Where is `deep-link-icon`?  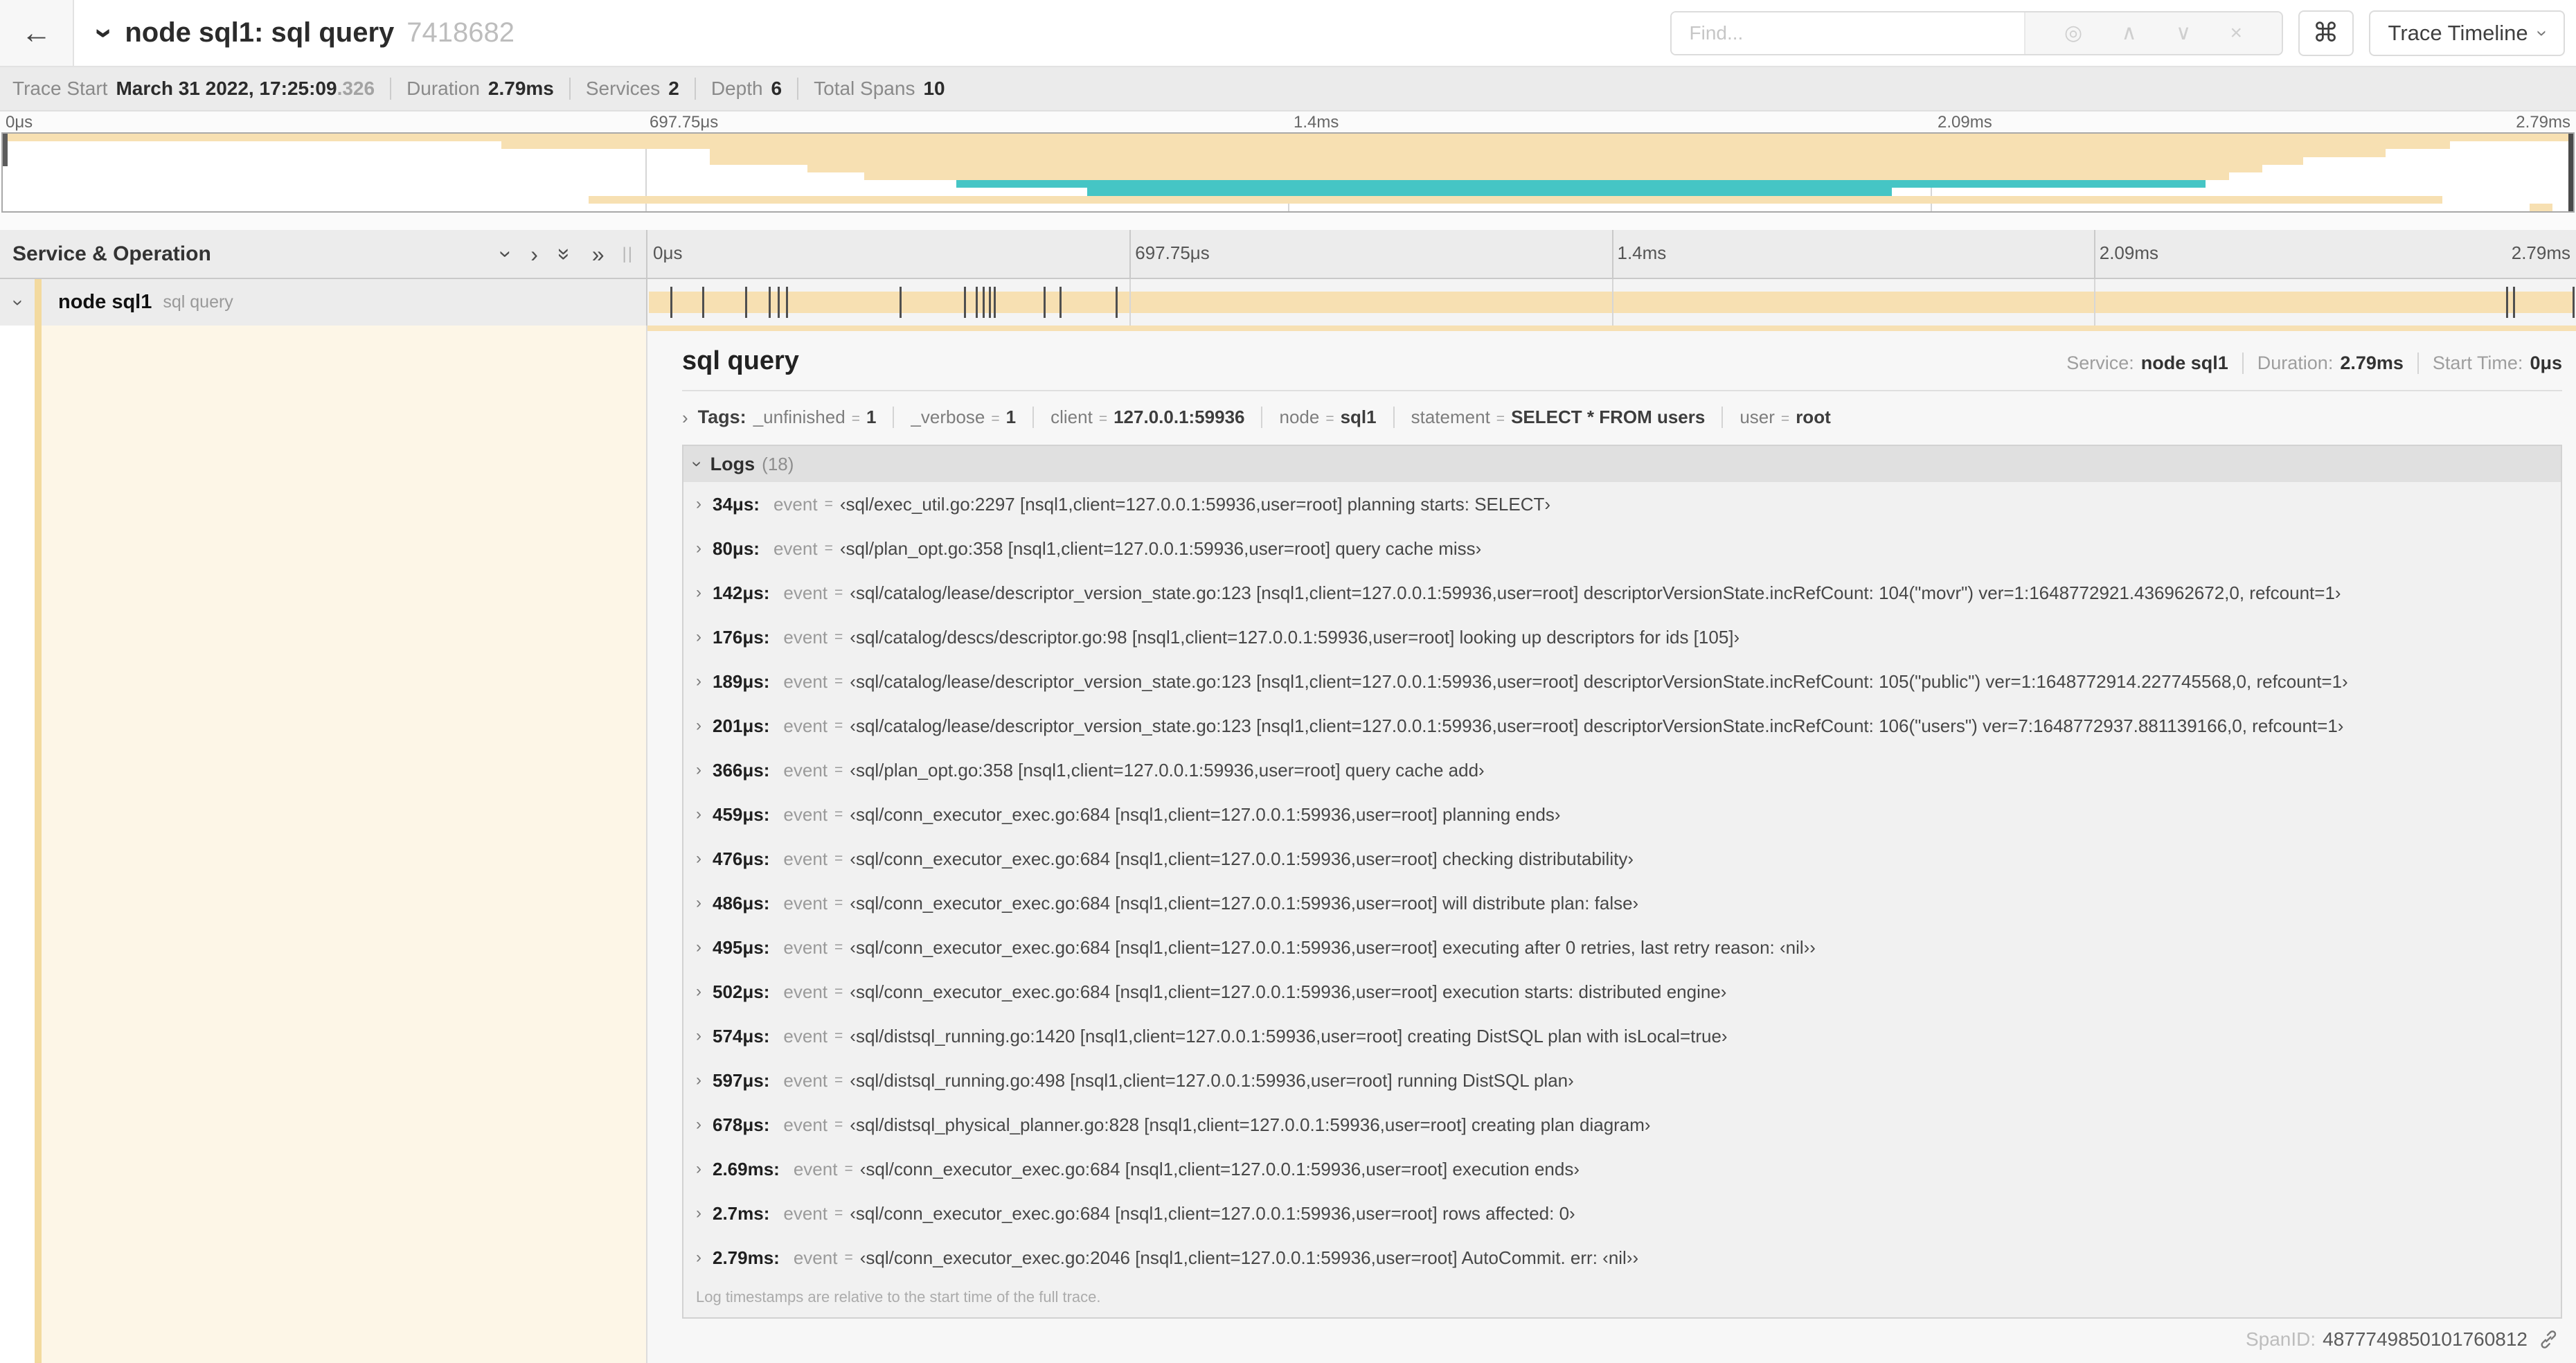
deep-link-icon is located at coordinates (2548, 1339).